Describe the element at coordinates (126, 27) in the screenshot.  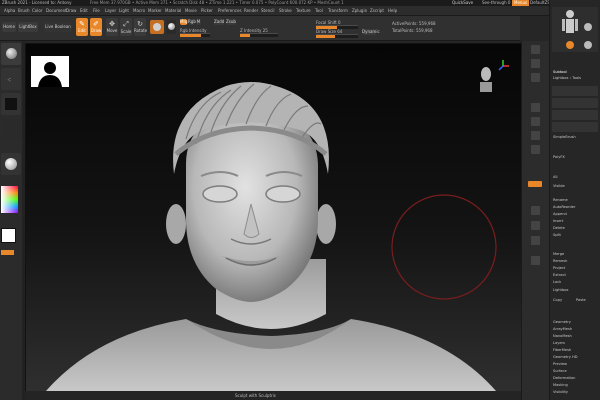
I see `scale-button: ⤢ Scale` at that location.